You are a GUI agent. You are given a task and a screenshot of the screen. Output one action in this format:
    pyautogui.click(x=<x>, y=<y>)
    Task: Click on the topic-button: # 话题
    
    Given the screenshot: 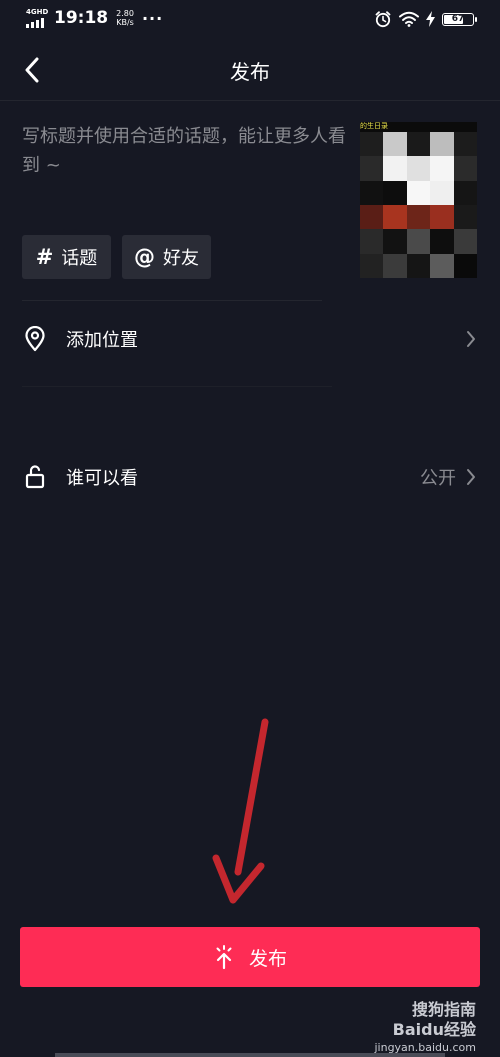 What is the action you would take?
    pyautogui.click(x=66, y=257)
    